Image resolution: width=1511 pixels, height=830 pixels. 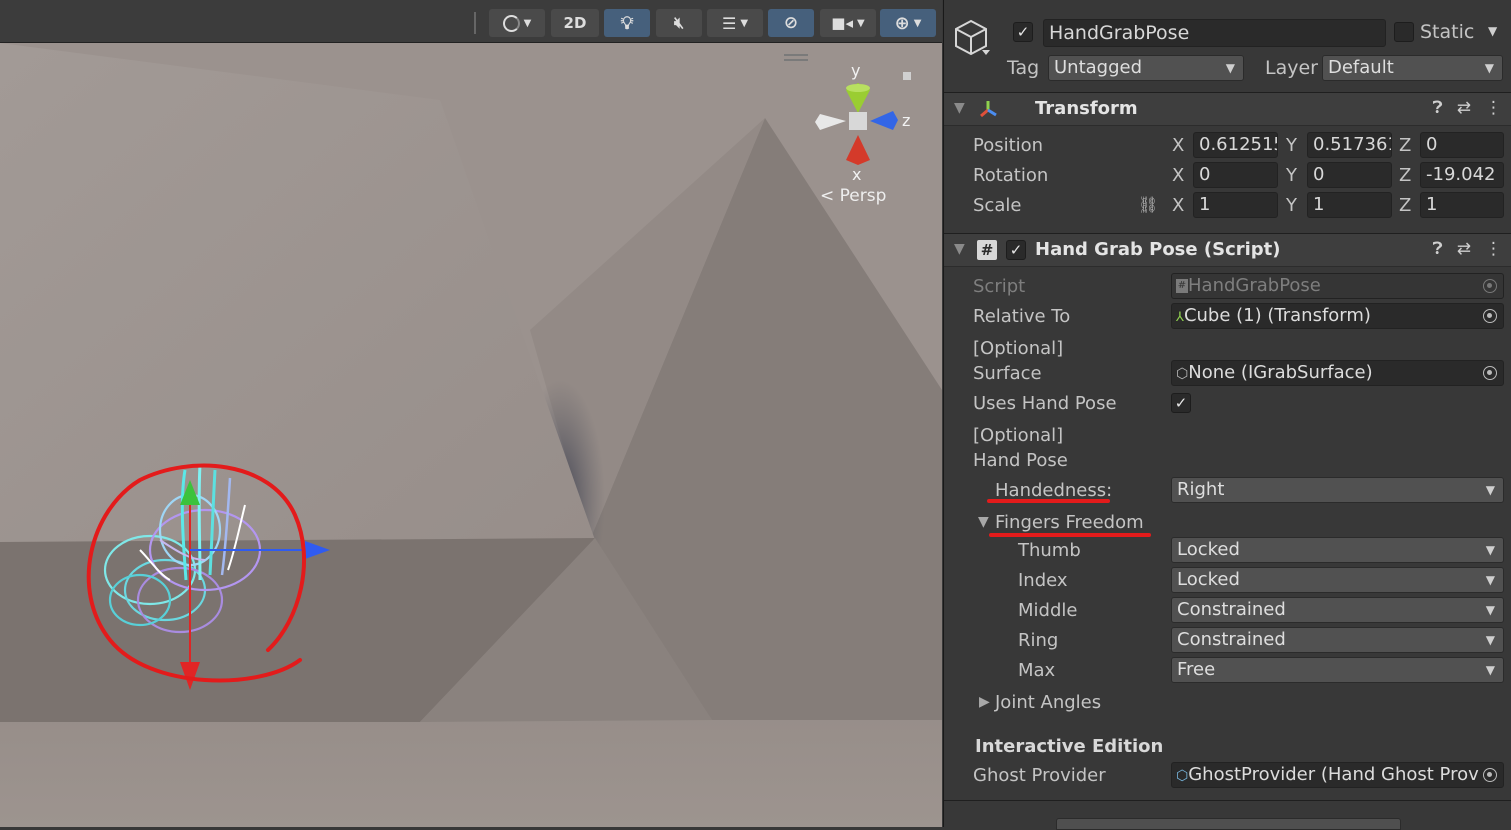 I want to click on rotation-y-axis-label: Y, so click(x=1291, y=175).